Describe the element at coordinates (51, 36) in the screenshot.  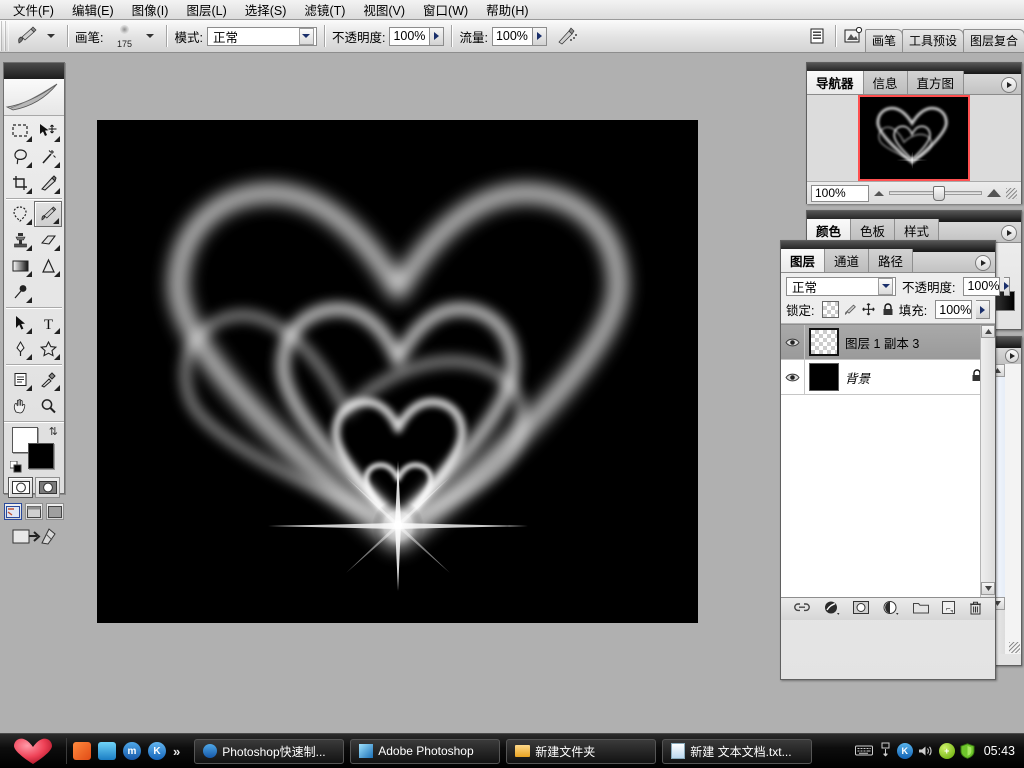
I see `tool-preset-caret-icon` at that location.